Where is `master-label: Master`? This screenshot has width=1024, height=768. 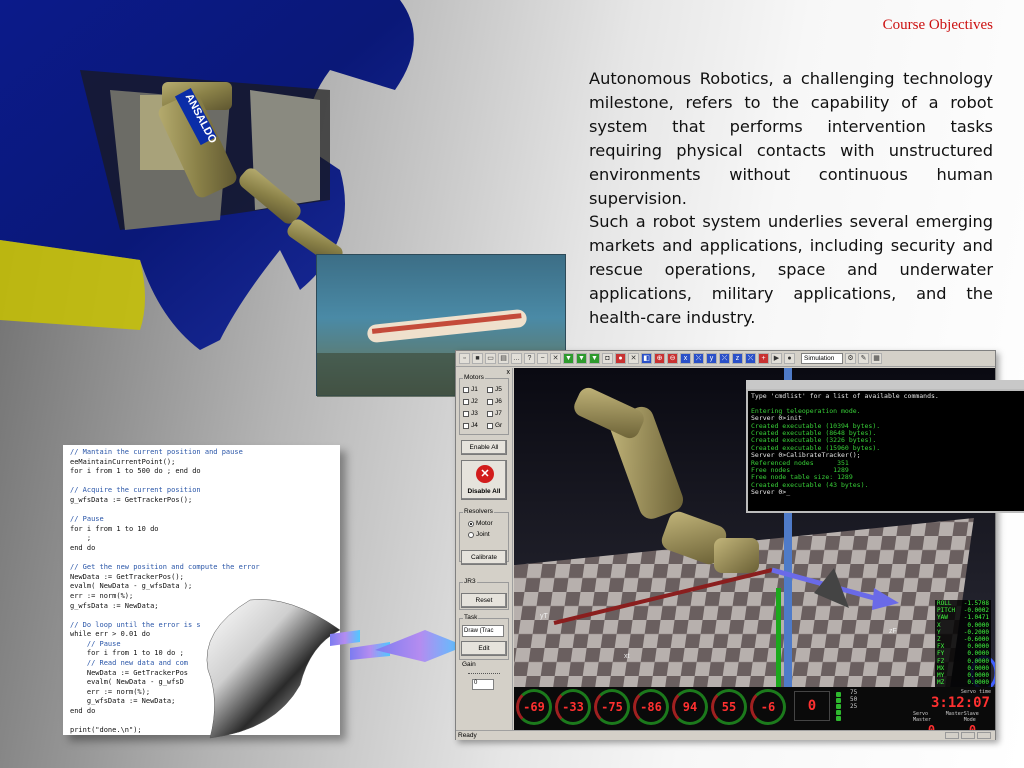 master-label: Master is located at coordinates (954, 714).